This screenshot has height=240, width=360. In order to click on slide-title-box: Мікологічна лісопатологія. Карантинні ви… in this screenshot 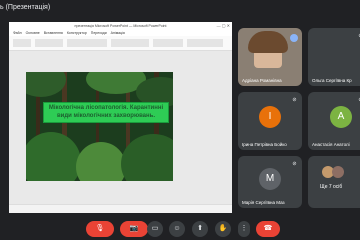, I will do `click(106, 112)`.